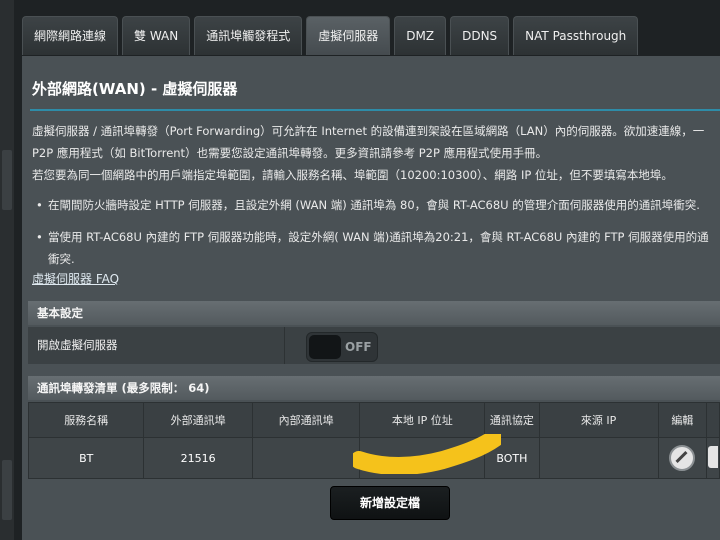 Image resolution: width=720 pixels, height=540 pixels. I want to click on cell-service-name: BT, so click(86, 458).